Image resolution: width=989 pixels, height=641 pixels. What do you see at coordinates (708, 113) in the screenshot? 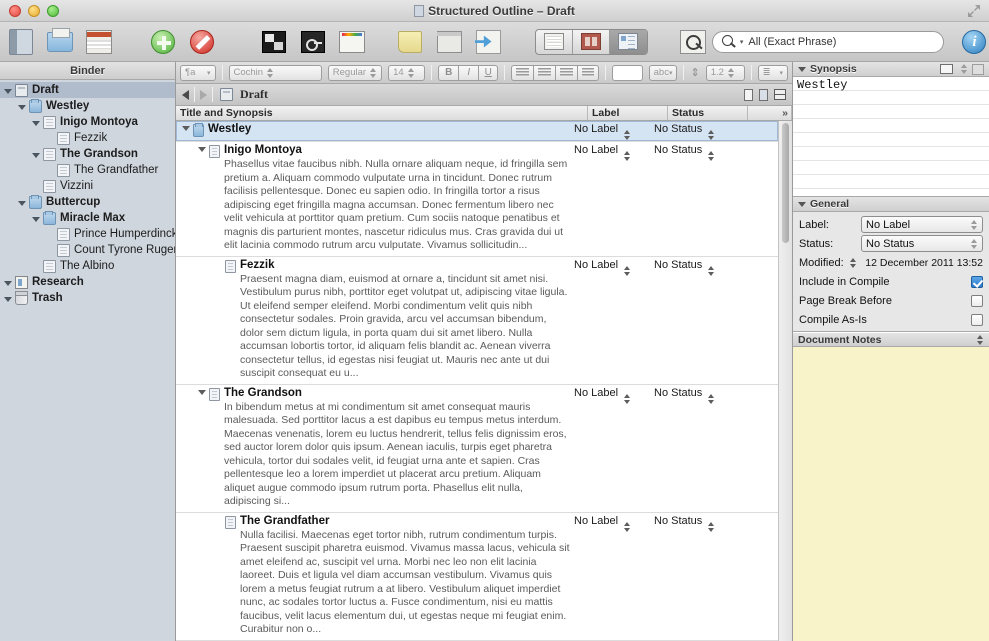
I see `column-status: Status` at bounding box center [708, 113].